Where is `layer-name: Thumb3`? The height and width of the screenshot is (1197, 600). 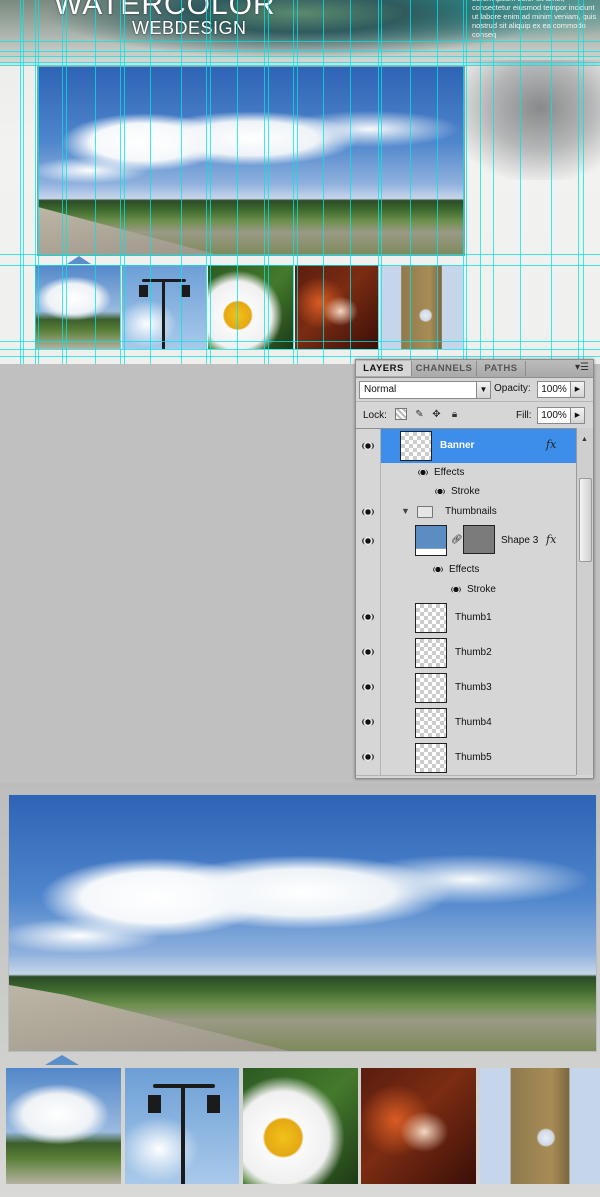
layer-name: Thumb3 is located at coordinates (473, 687).